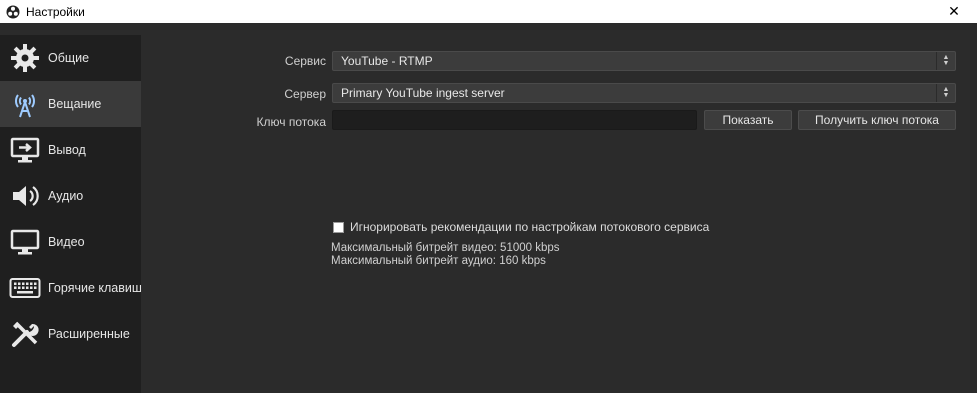 The height and width of the screenshot is (393, 977). What do you see at coordinates (13, 12) in the screenshot?
I see `obs-logo-icon` at bounding box center [13, 12].